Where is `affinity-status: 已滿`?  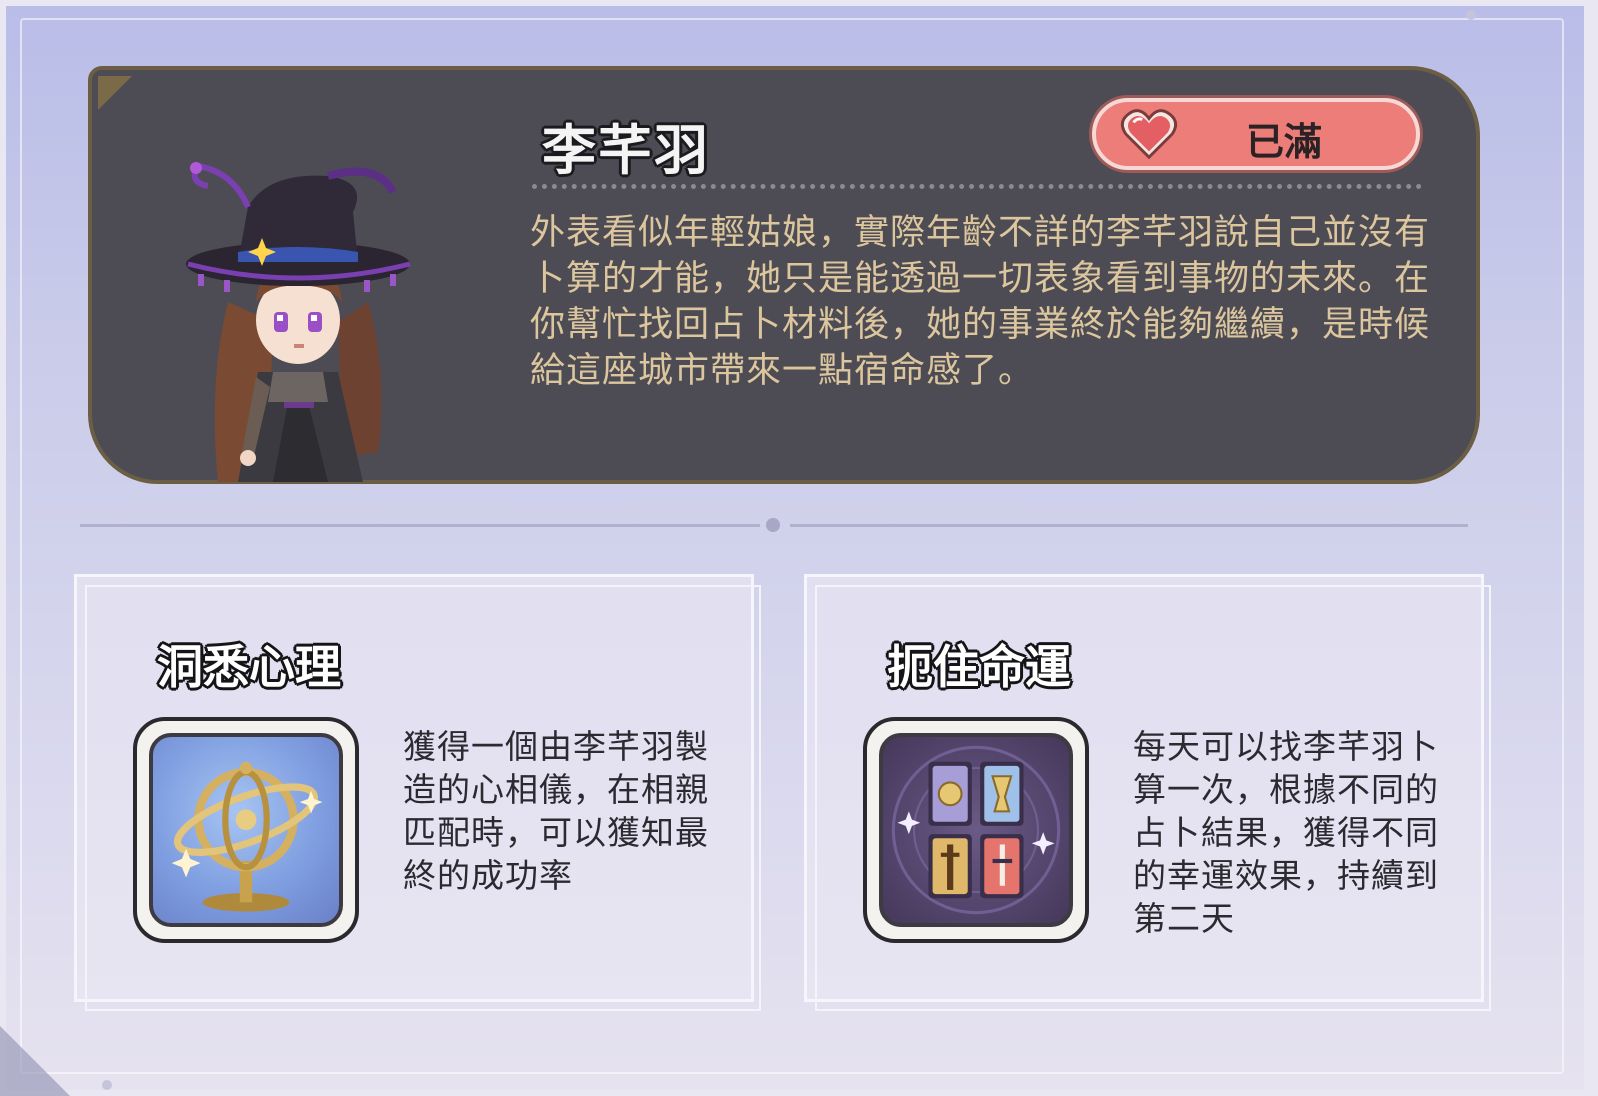
affinity-status: 已滿 is located at coordinates (1284, 142).